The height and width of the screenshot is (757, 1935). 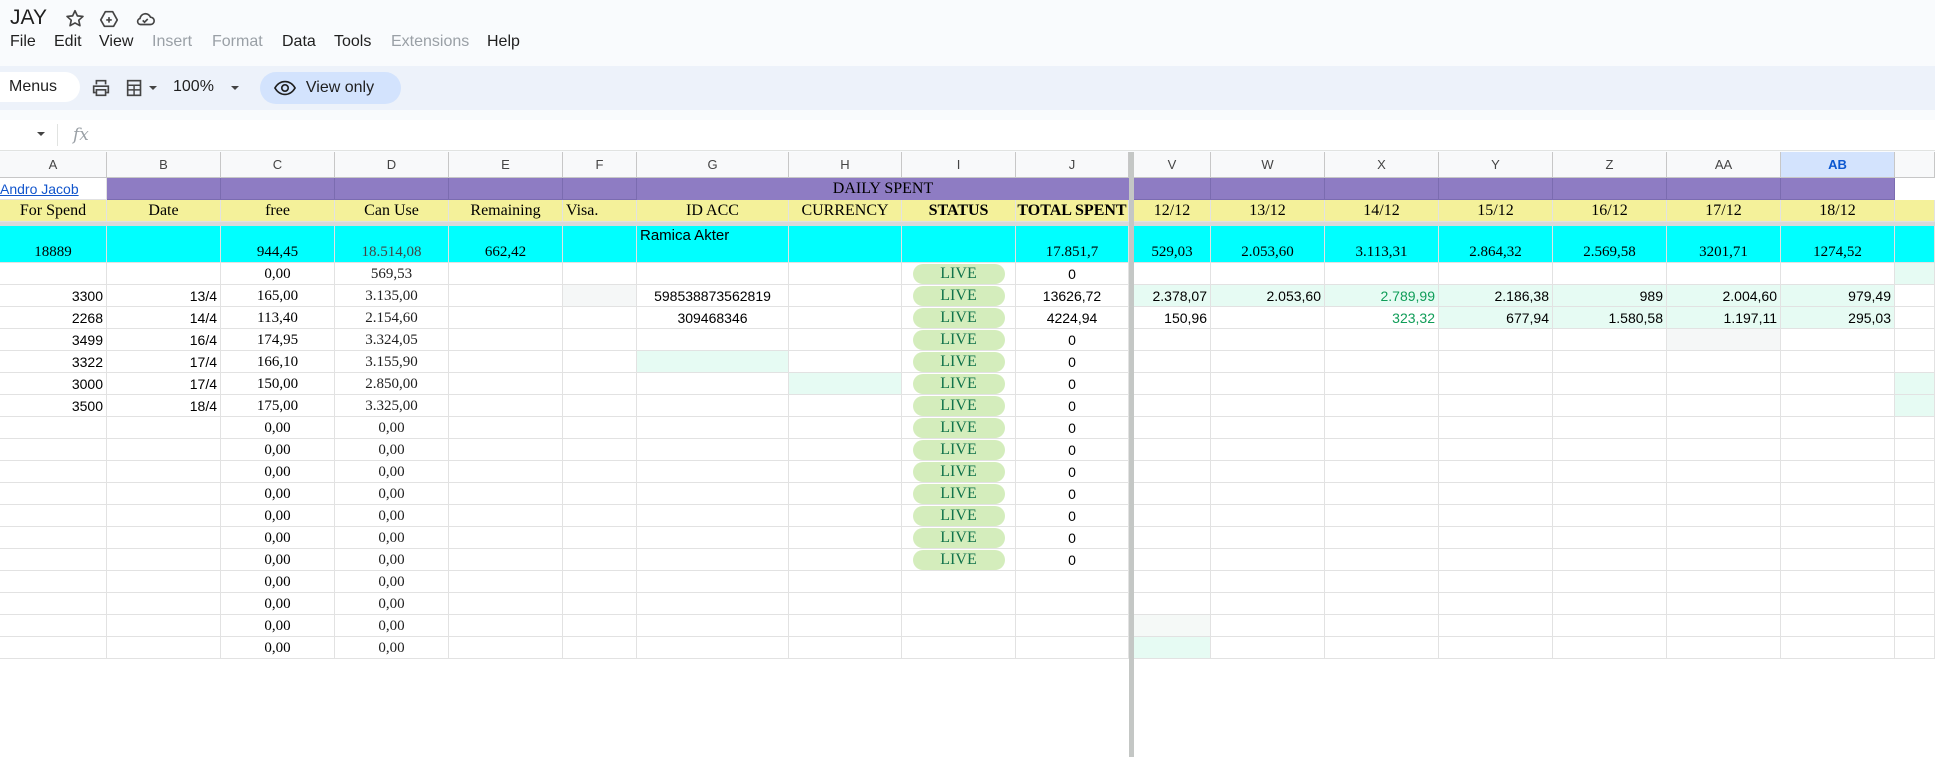 I want to click on table-cell: 13/4, so click(x=164, y=296).